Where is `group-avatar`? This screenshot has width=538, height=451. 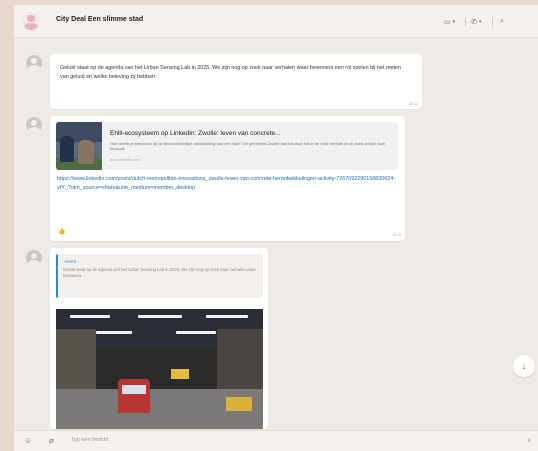 group-avatar is located at coordinates (31, 21).